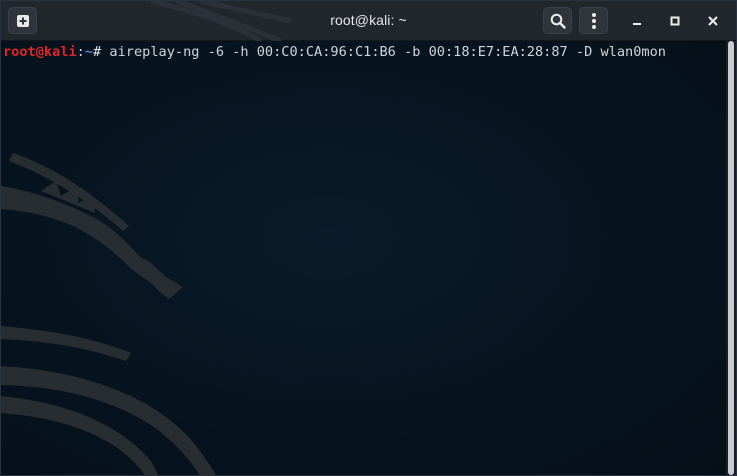  I want to click on search-button, so click(557, 20).